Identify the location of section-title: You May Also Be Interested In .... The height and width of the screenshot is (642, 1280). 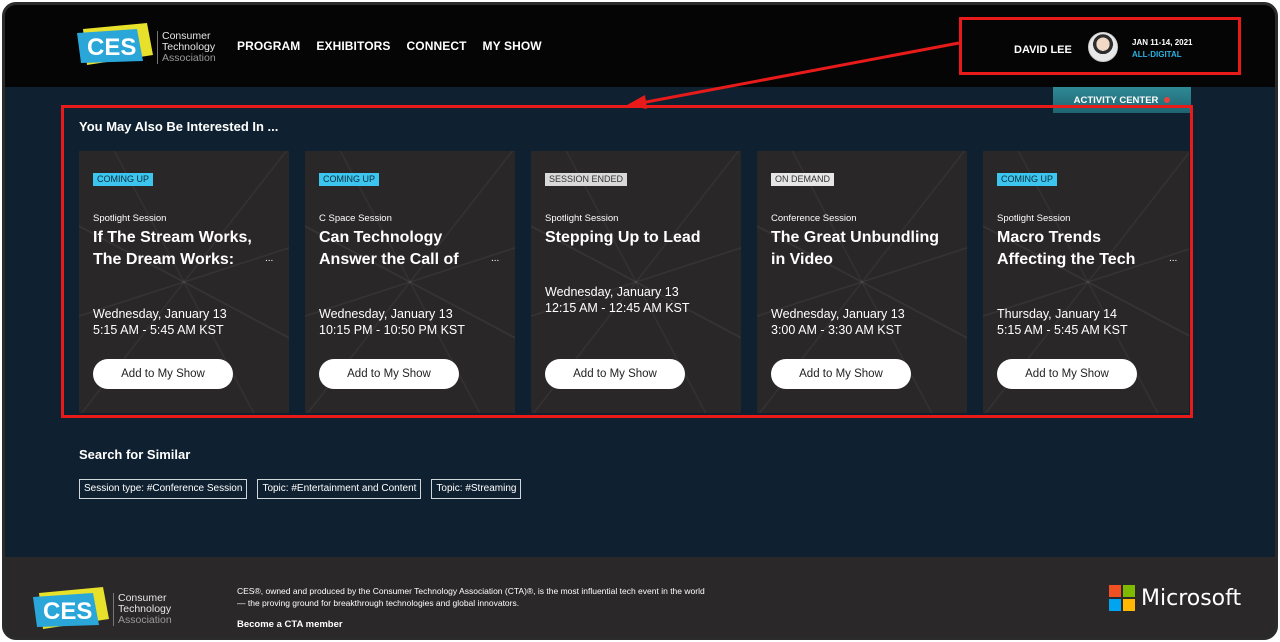
(179, 126).